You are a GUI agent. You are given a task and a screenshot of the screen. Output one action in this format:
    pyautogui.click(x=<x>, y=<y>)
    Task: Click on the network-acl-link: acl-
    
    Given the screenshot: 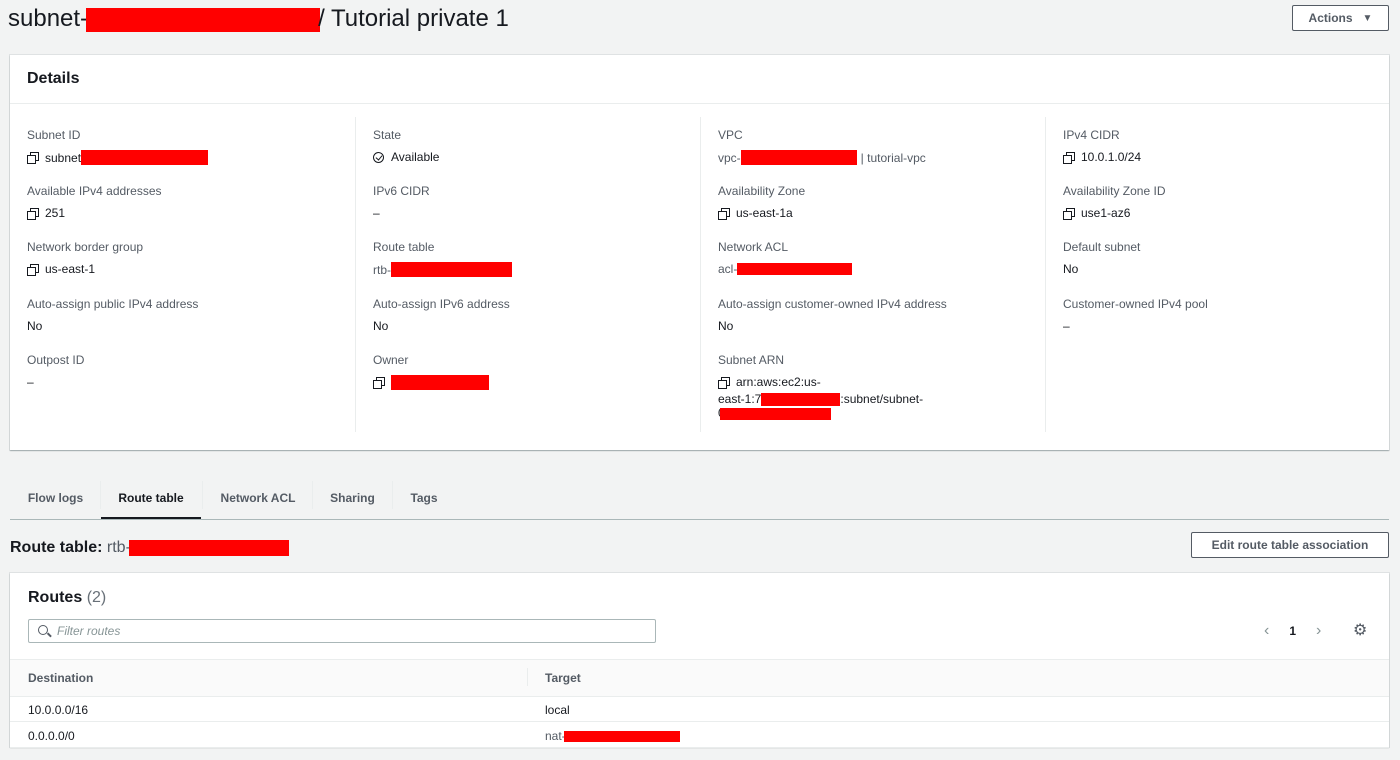 What is the action you would take?
    pyautogui.click(x=727, y=269)
    